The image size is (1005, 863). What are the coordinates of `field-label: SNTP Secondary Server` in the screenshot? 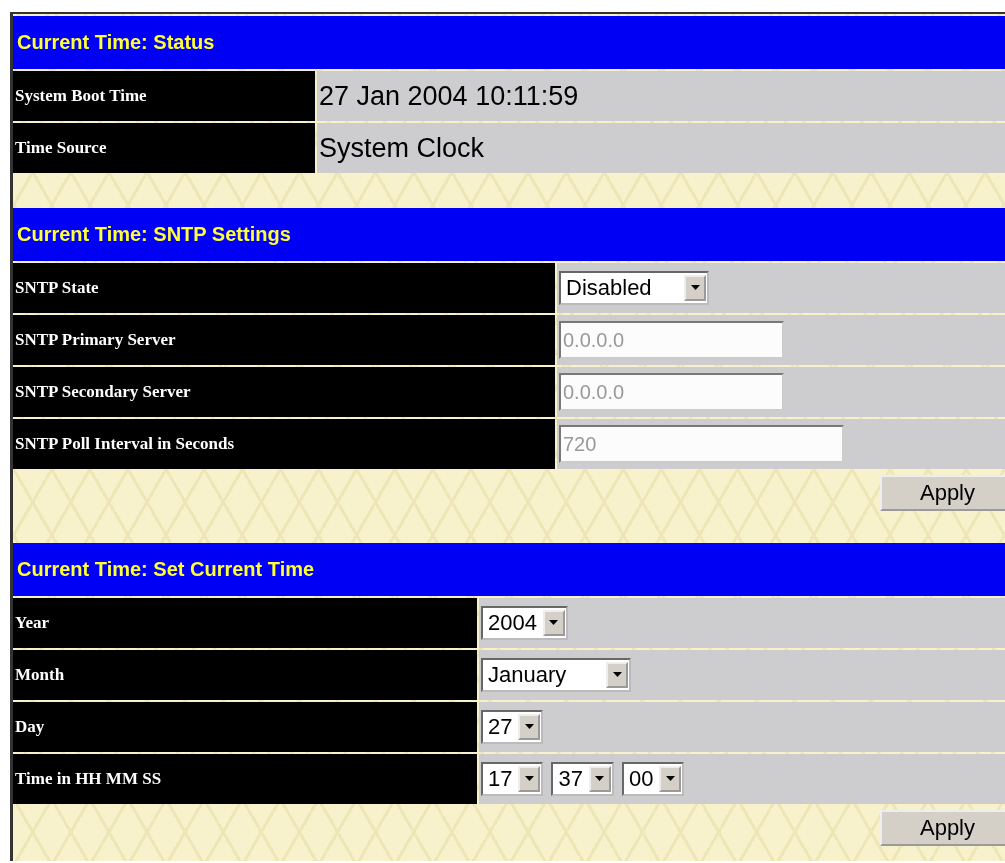 It's located at (284, 392).